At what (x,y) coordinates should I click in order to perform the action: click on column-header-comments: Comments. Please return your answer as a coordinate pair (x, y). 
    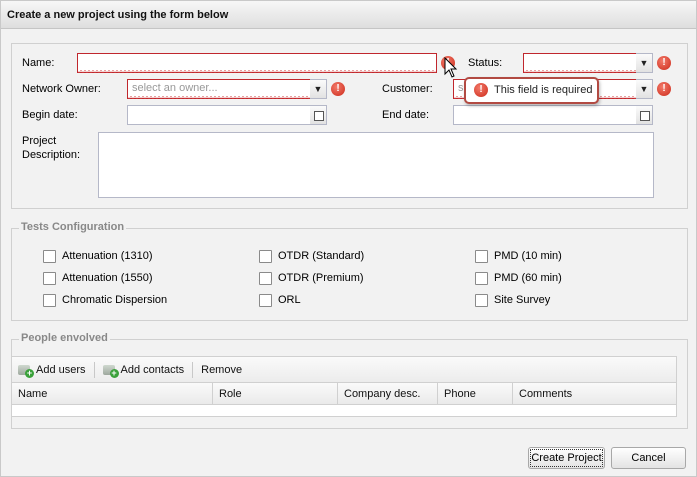
    Looking at the image, I should click on (594, 393).